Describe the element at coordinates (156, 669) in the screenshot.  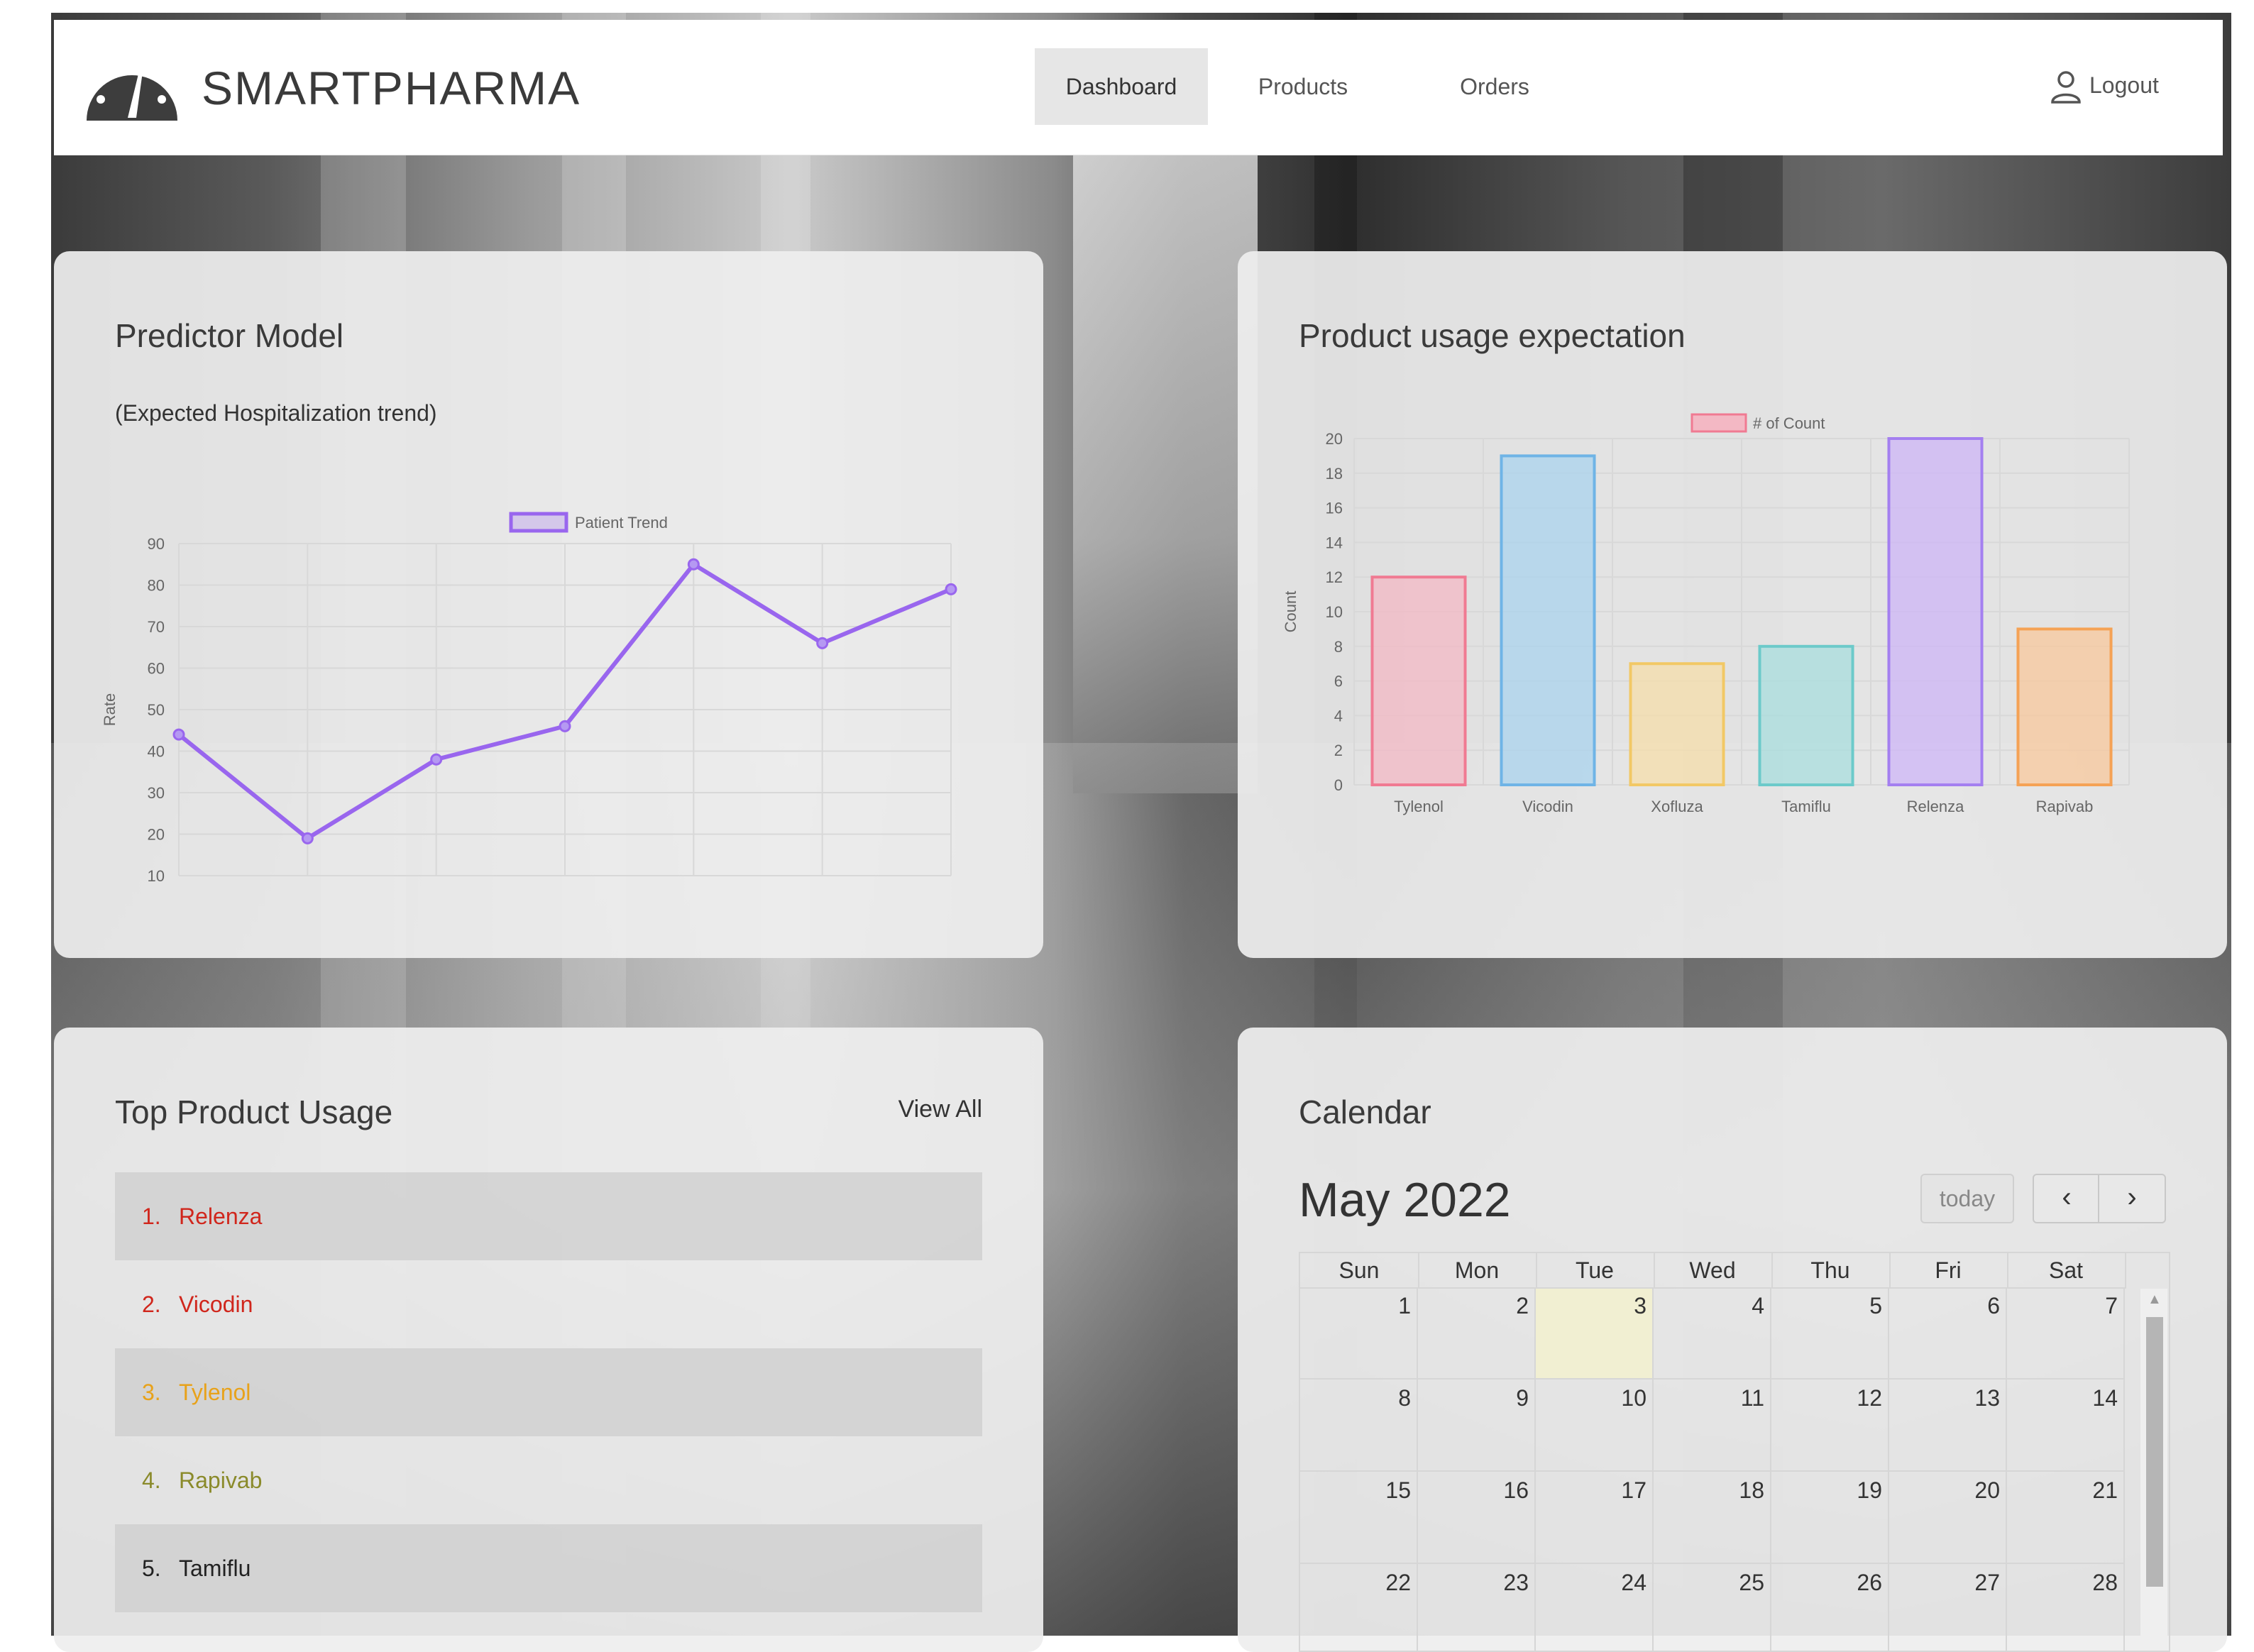
I see `y-tick-label: 60` at that location.